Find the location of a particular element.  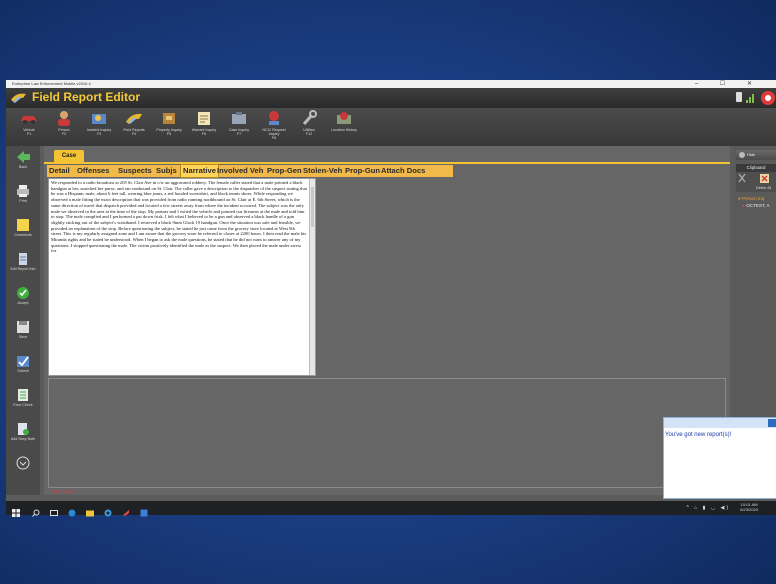

sidebar-button-add-story-note: Add Story Note is located at coordinates (23, 431).